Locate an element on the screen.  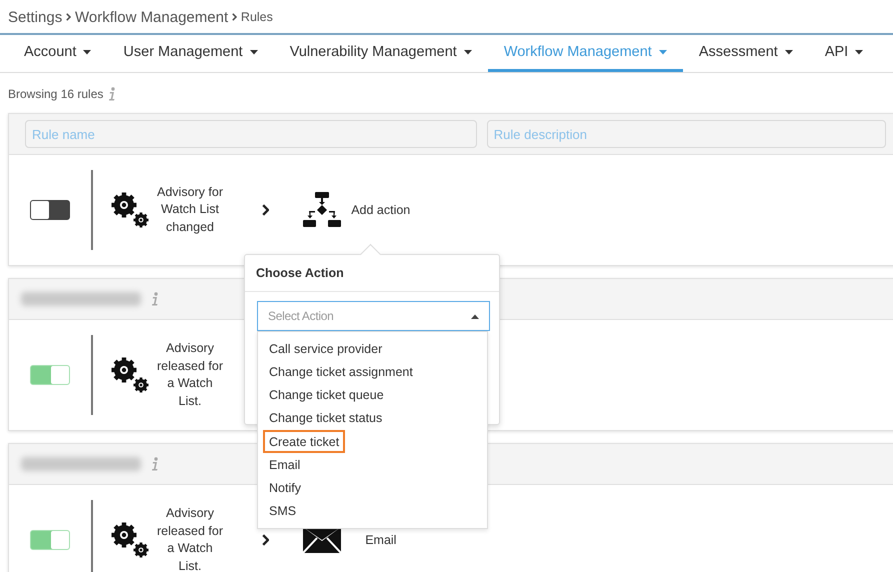
rules-count: Browsing 16 rules is located at coordinates (56, 94).